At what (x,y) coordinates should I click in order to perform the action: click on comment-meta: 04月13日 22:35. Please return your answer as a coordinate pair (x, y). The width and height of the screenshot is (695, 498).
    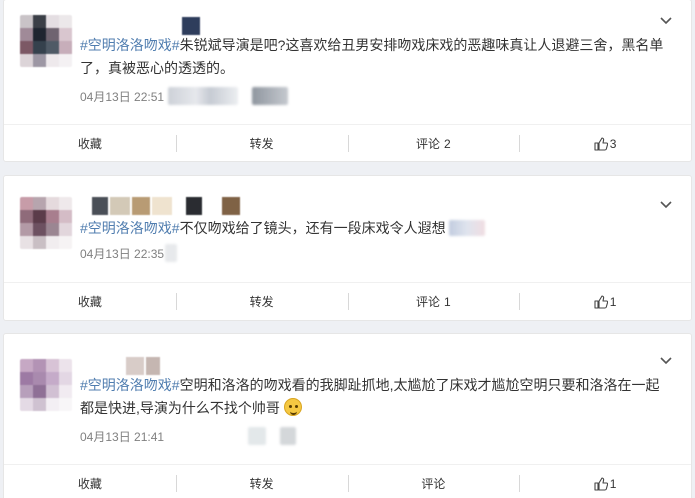
    Looking at the image, I should click on (129, 253).